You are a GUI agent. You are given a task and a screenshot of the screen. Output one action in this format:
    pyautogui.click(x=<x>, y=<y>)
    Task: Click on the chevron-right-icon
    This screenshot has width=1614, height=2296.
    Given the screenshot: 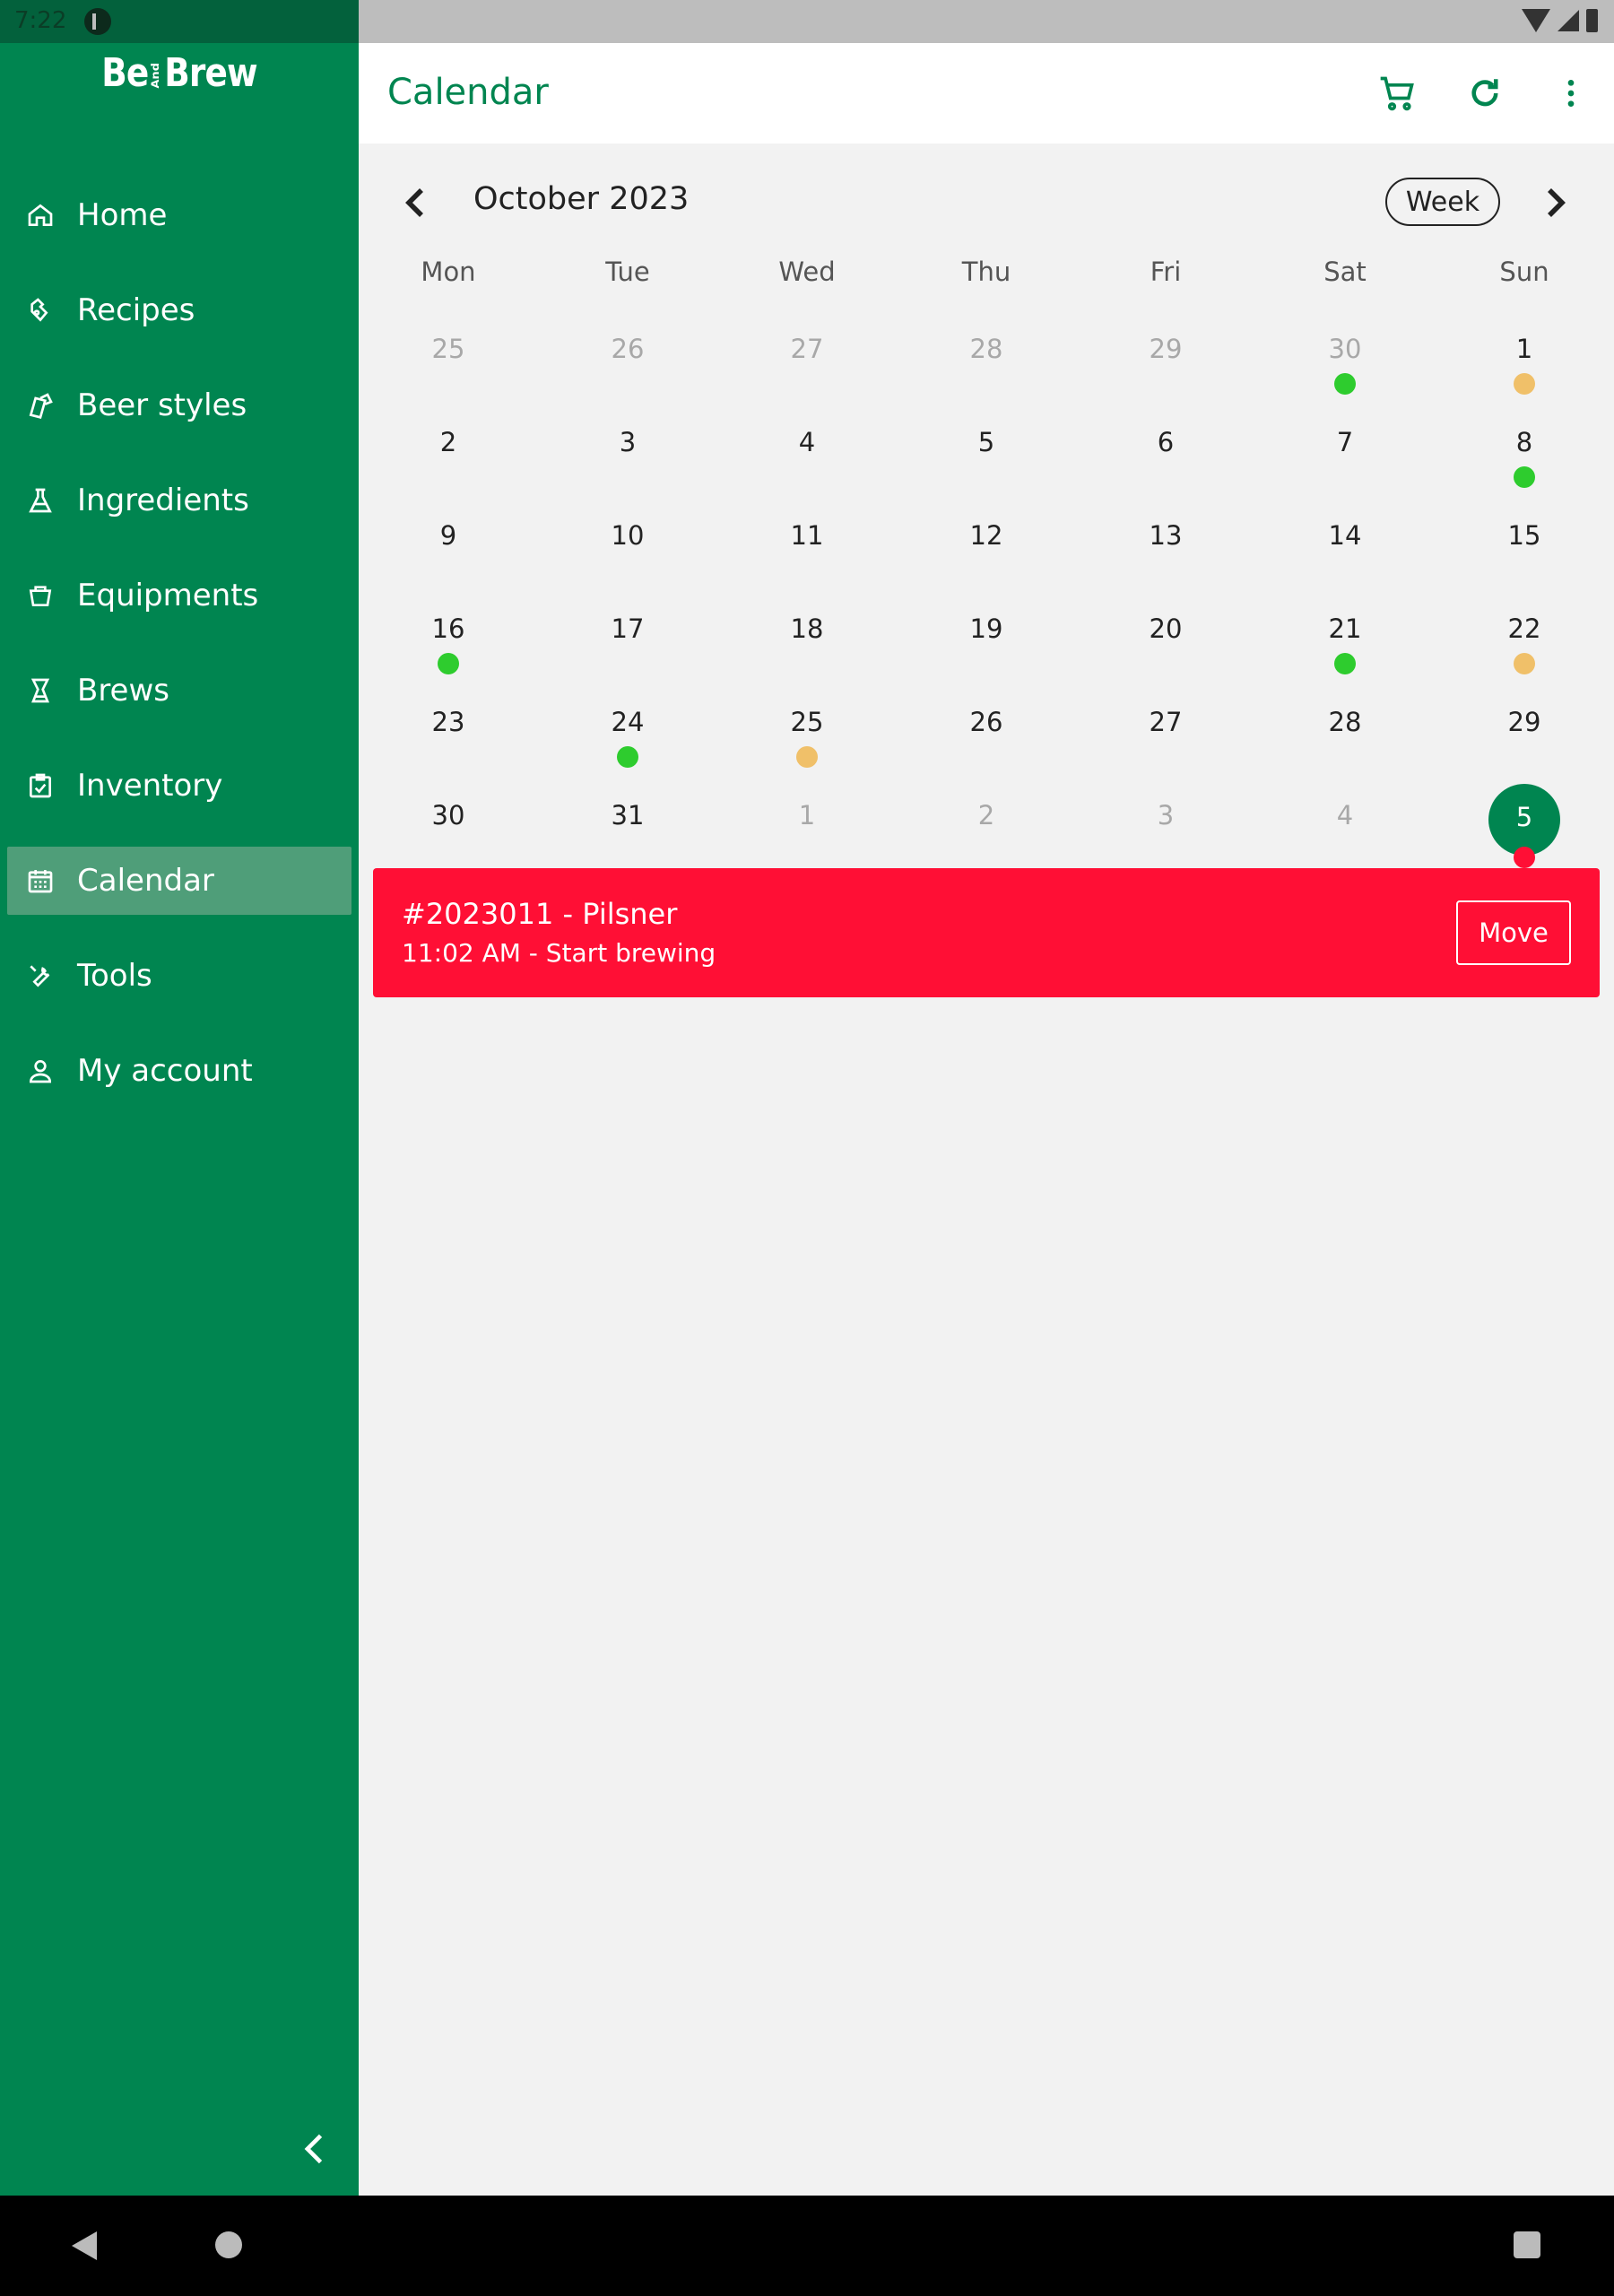 What is the action you would take?
    pyautogui.click(x=1554, y=202)
    